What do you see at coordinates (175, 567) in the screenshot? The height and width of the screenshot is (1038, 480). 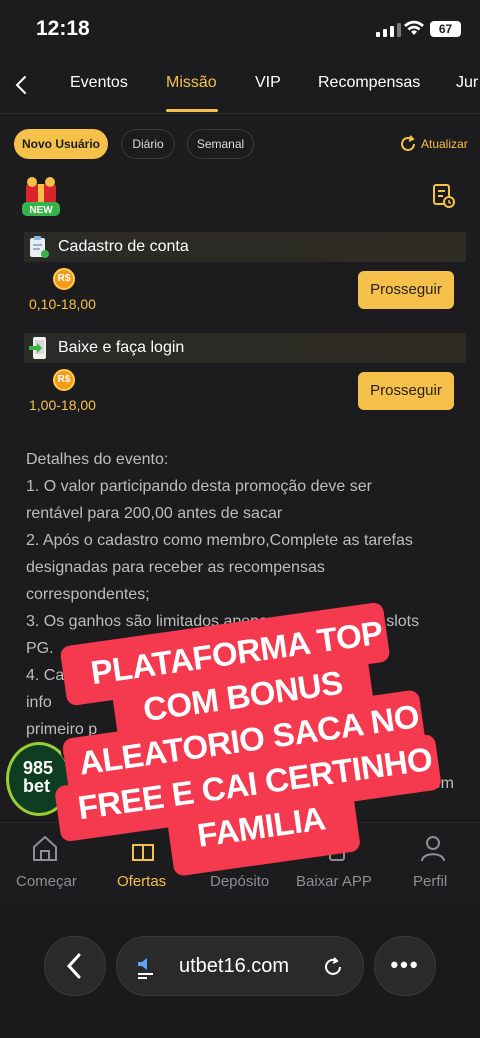 I see `details-line: designadas para receber as recompensas` at bounding box center [175, 567].